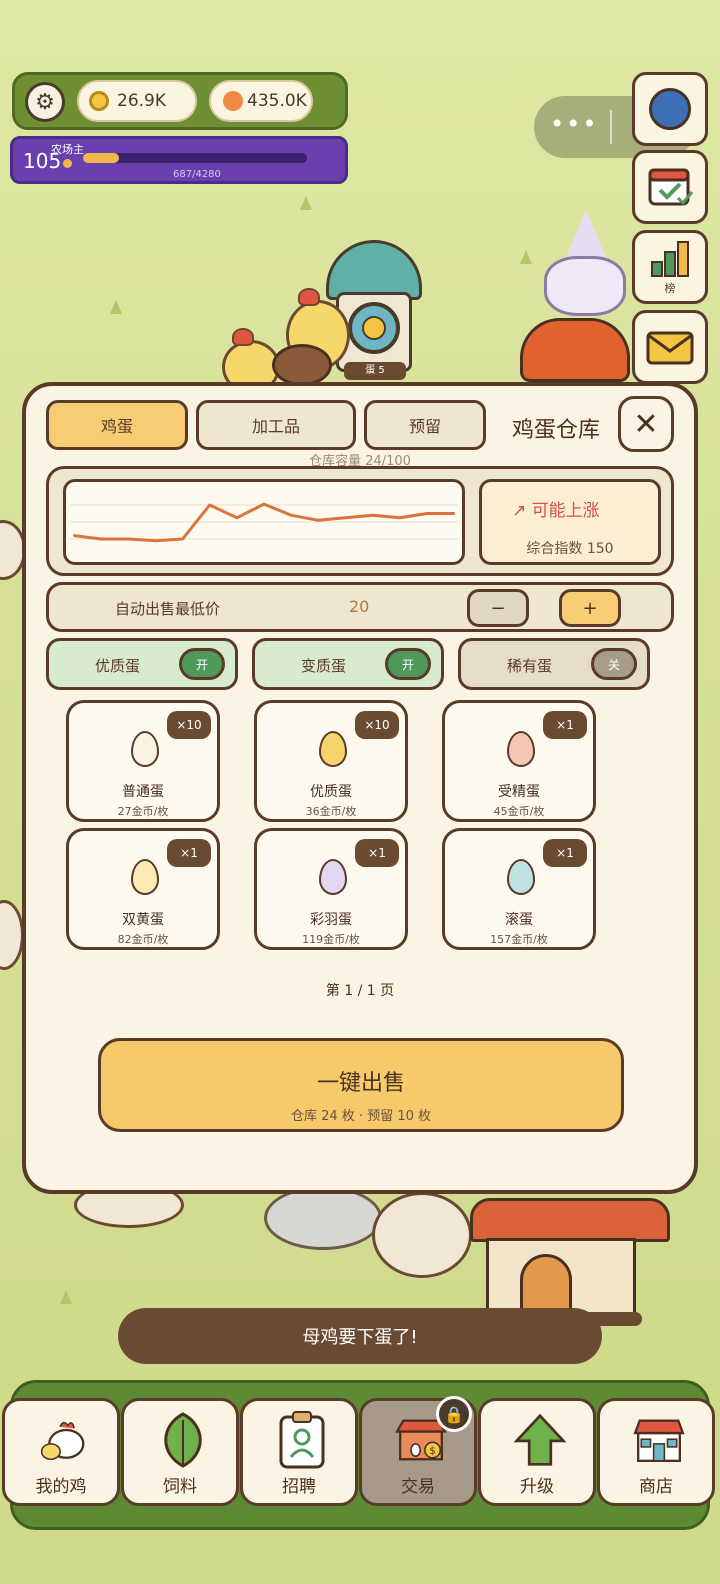  What do you see at coordinates (195, 158) in the screenshot?
I see `xp-progress-track` at bounding box center [195, 158].